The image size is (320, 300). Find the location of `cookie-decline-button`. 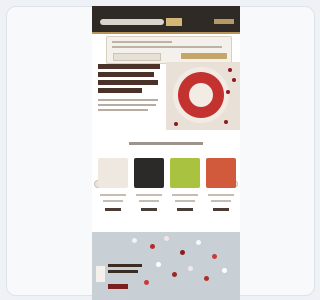

cookie-decline-button is located at coordinates (137, 57).